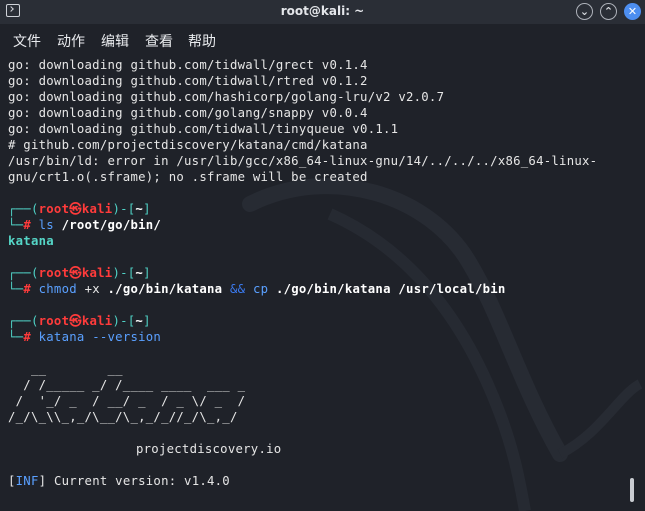 The image size is (645, 511). I want to click on menu-file: 文件, so click(27, 41).